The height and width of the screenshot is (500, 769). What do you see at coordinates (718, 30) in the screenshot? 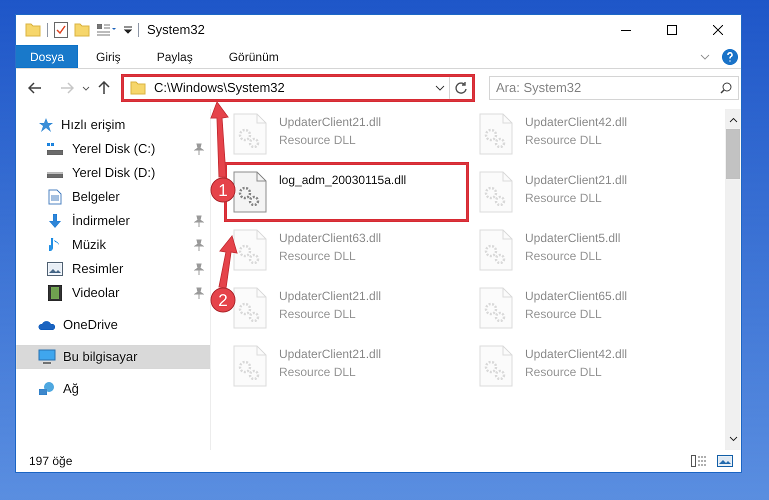
I see `close-icon` at bounding box center [718, 30].